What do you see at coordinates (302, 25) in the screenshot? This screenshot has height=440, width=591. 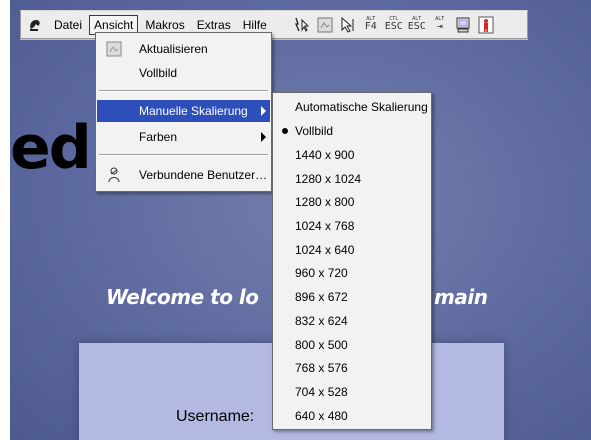 I see `pointer-lightning-icon` at bounding box center [302, 25].